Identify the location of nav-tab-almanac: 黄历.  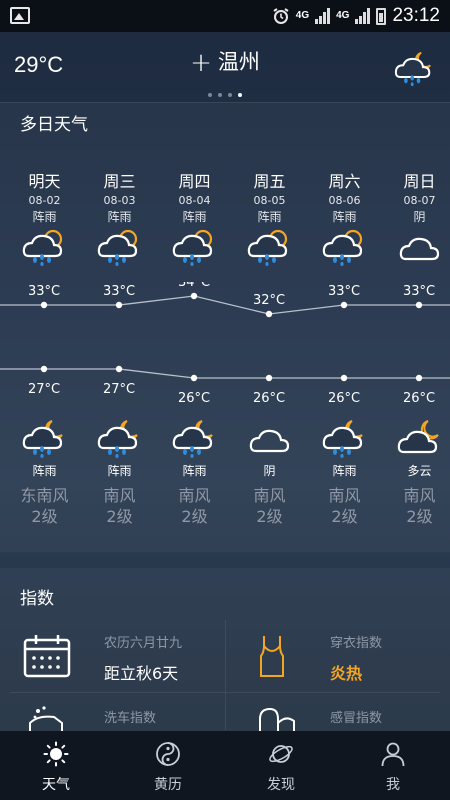
(168, 765).